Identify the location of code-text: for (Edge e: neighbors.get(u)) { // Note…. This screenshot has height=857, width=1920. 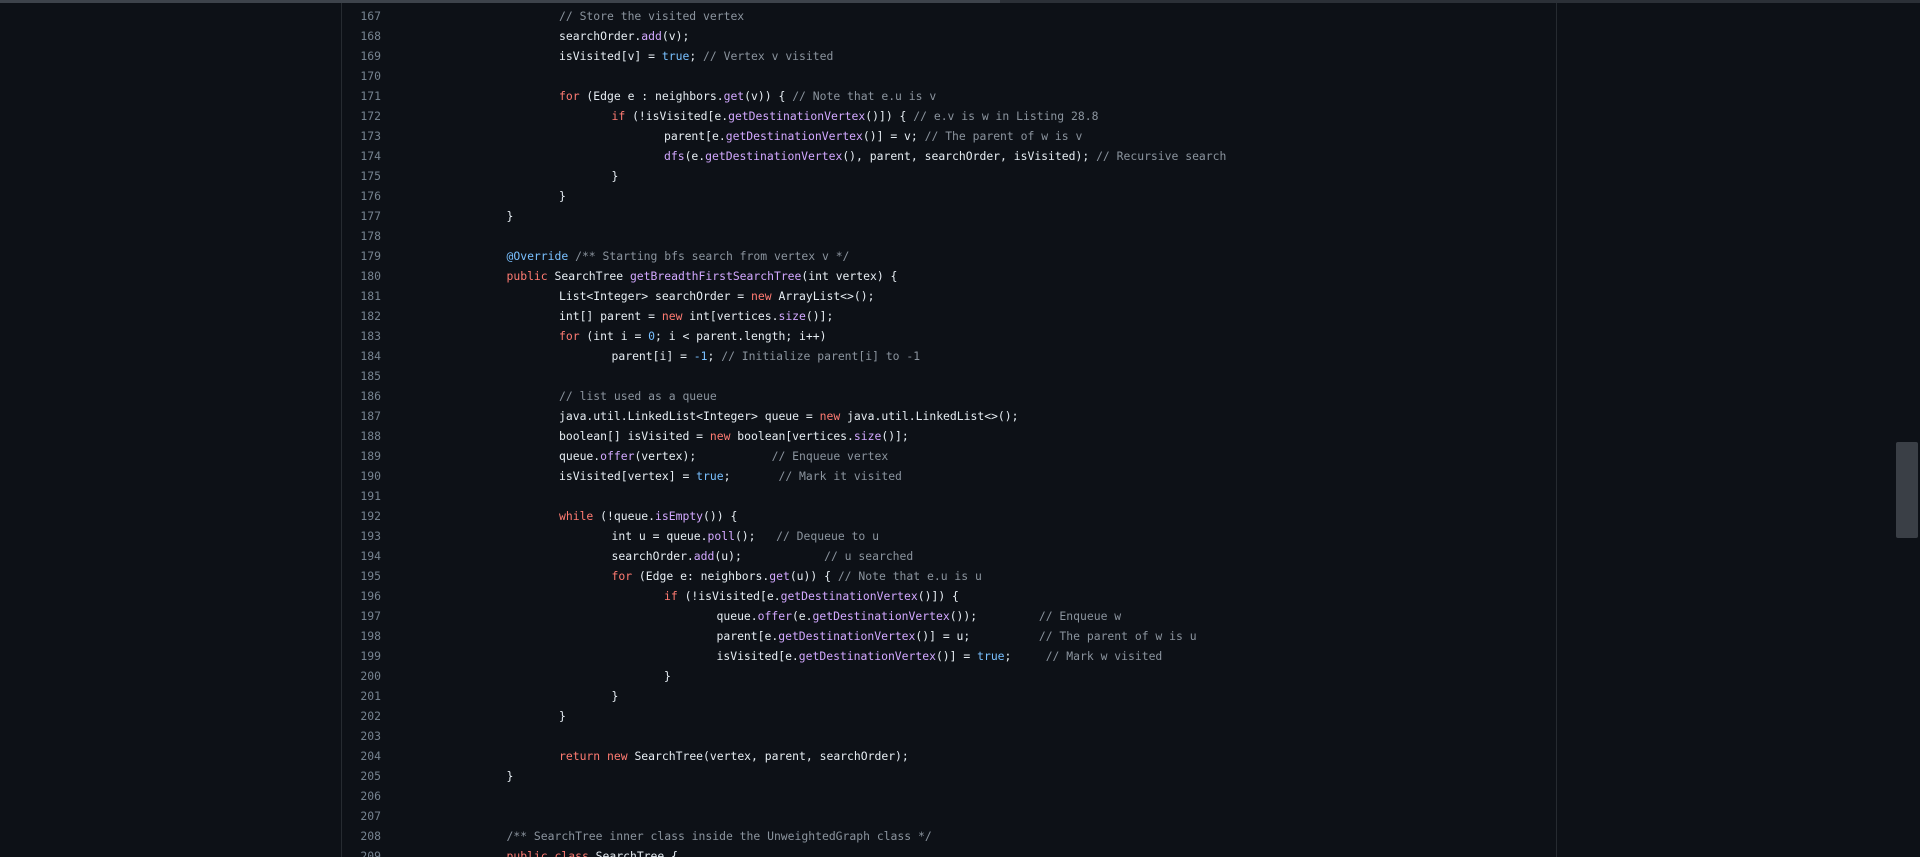
(797, 576).